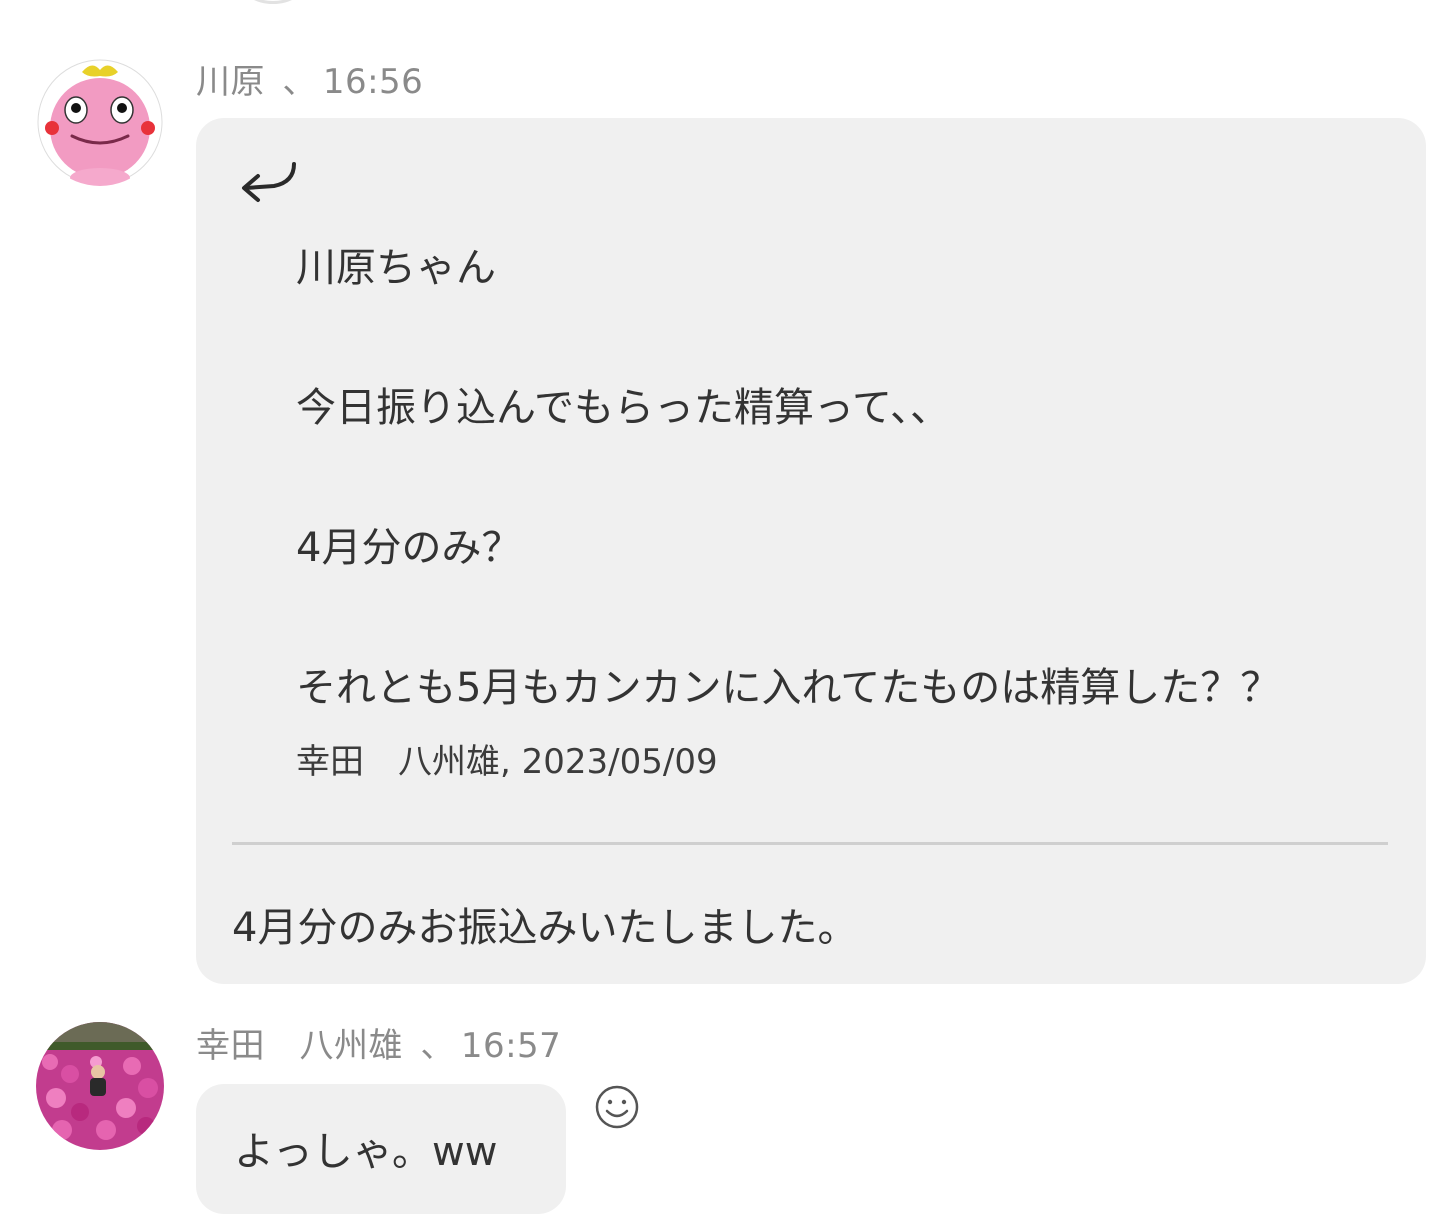 This screenshot has width=1440, height=1214. Describe the element at coordinates (230, 82) in the screenshot. I see `author-name: 川原` at that location.